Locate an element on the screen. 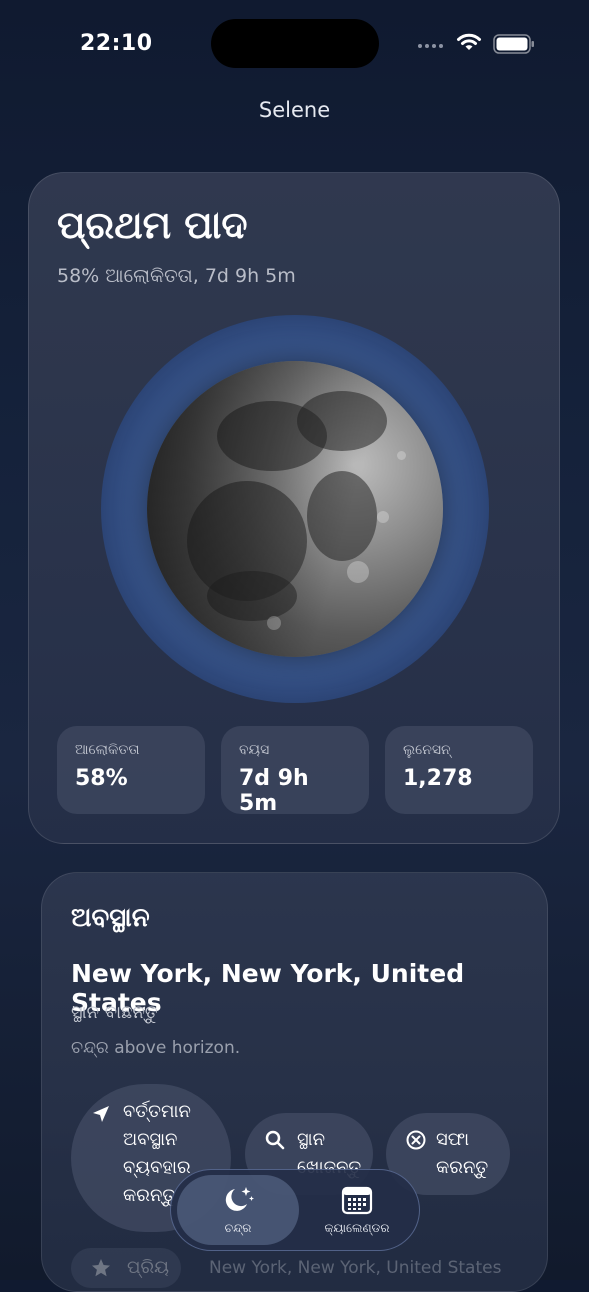 This screenshot has height=1292, width=589. tab-calendar: କ୍ୟାଲେଣ୍ଡର is located at coordinates (357, 1210).